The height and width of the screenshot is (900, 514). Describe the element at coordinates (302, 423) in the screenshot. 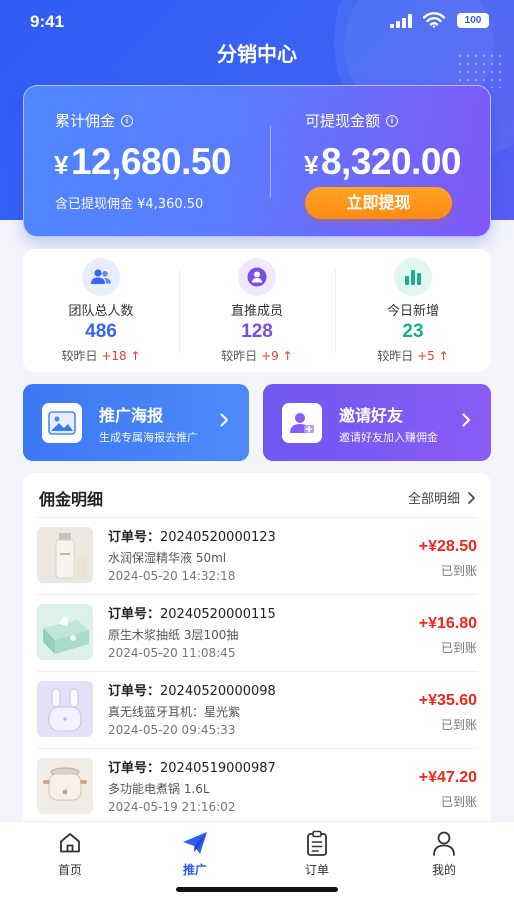

I see `add-user-icon` at that location.